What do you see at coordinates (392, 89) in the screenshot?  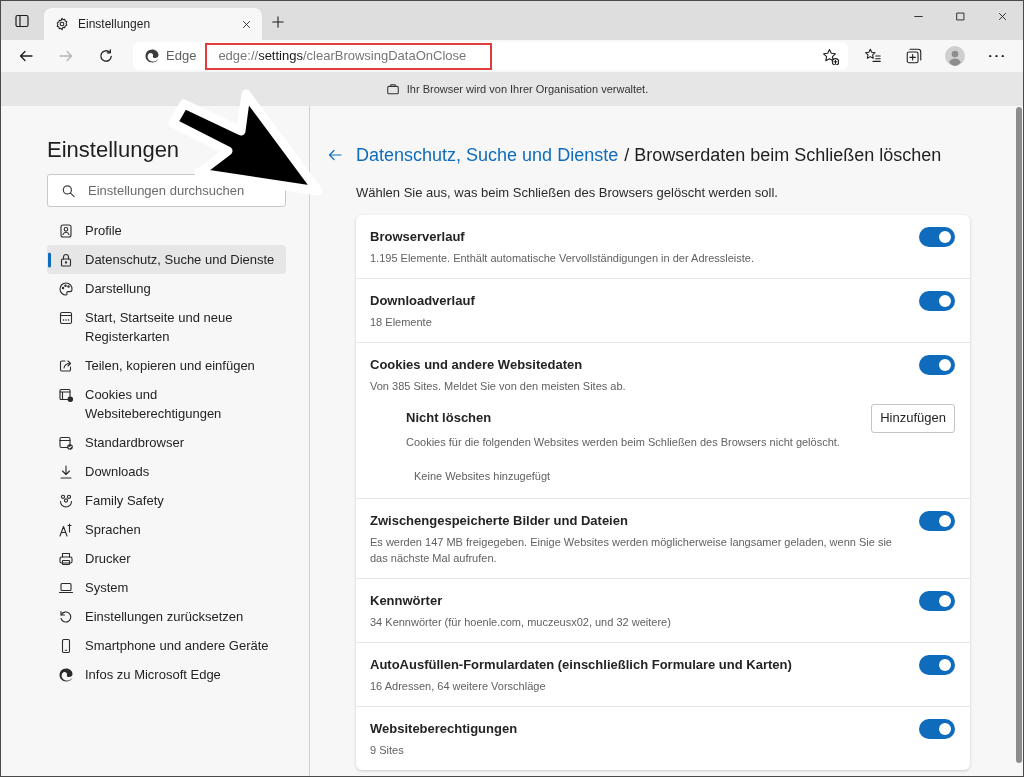 I see `briefcase-icon` at bounding box center [392, 89].